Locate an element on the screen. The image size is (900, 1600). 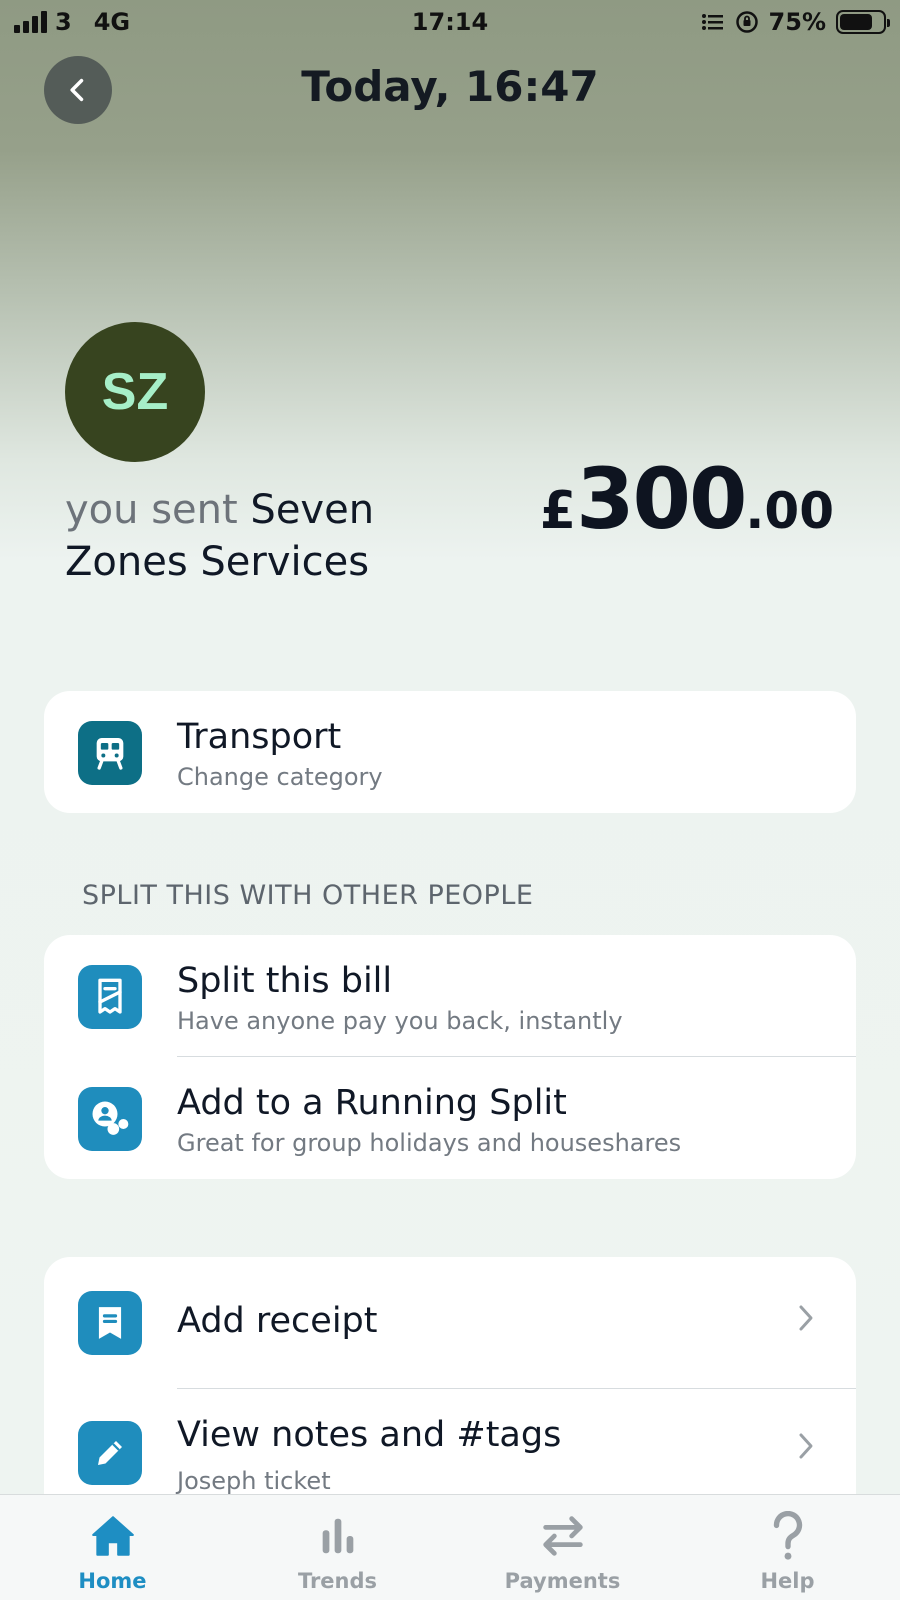
page-title: Today, 16:47 is located at coordinates (450, 86).